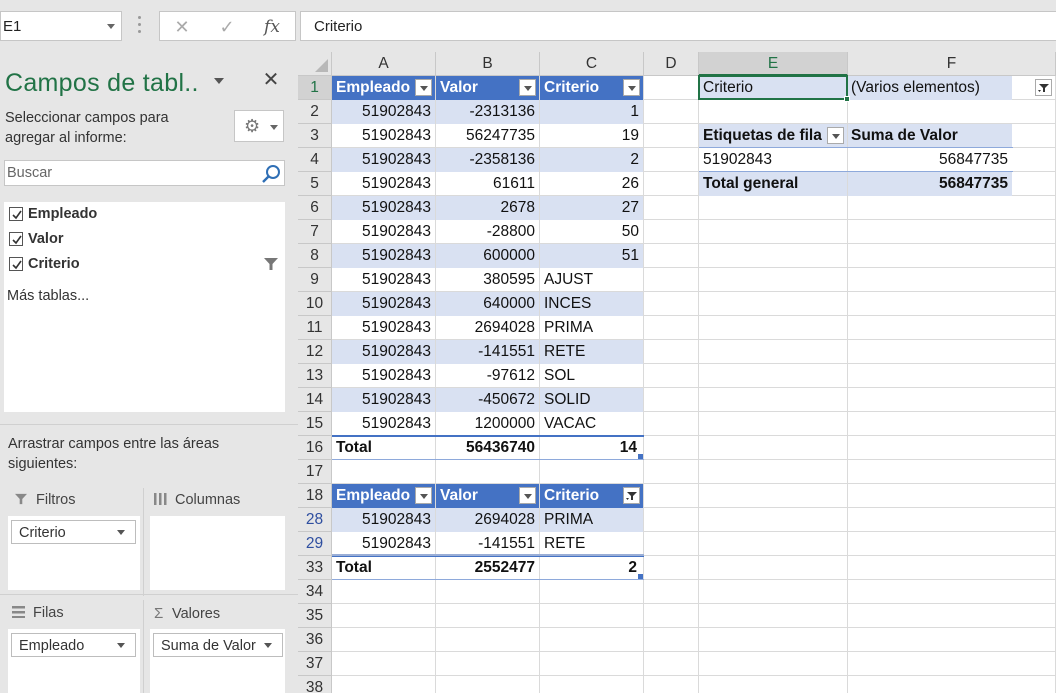 This screenshot has width=1056, height=693. I want to click on filter-applied-button, so click(631, 495).